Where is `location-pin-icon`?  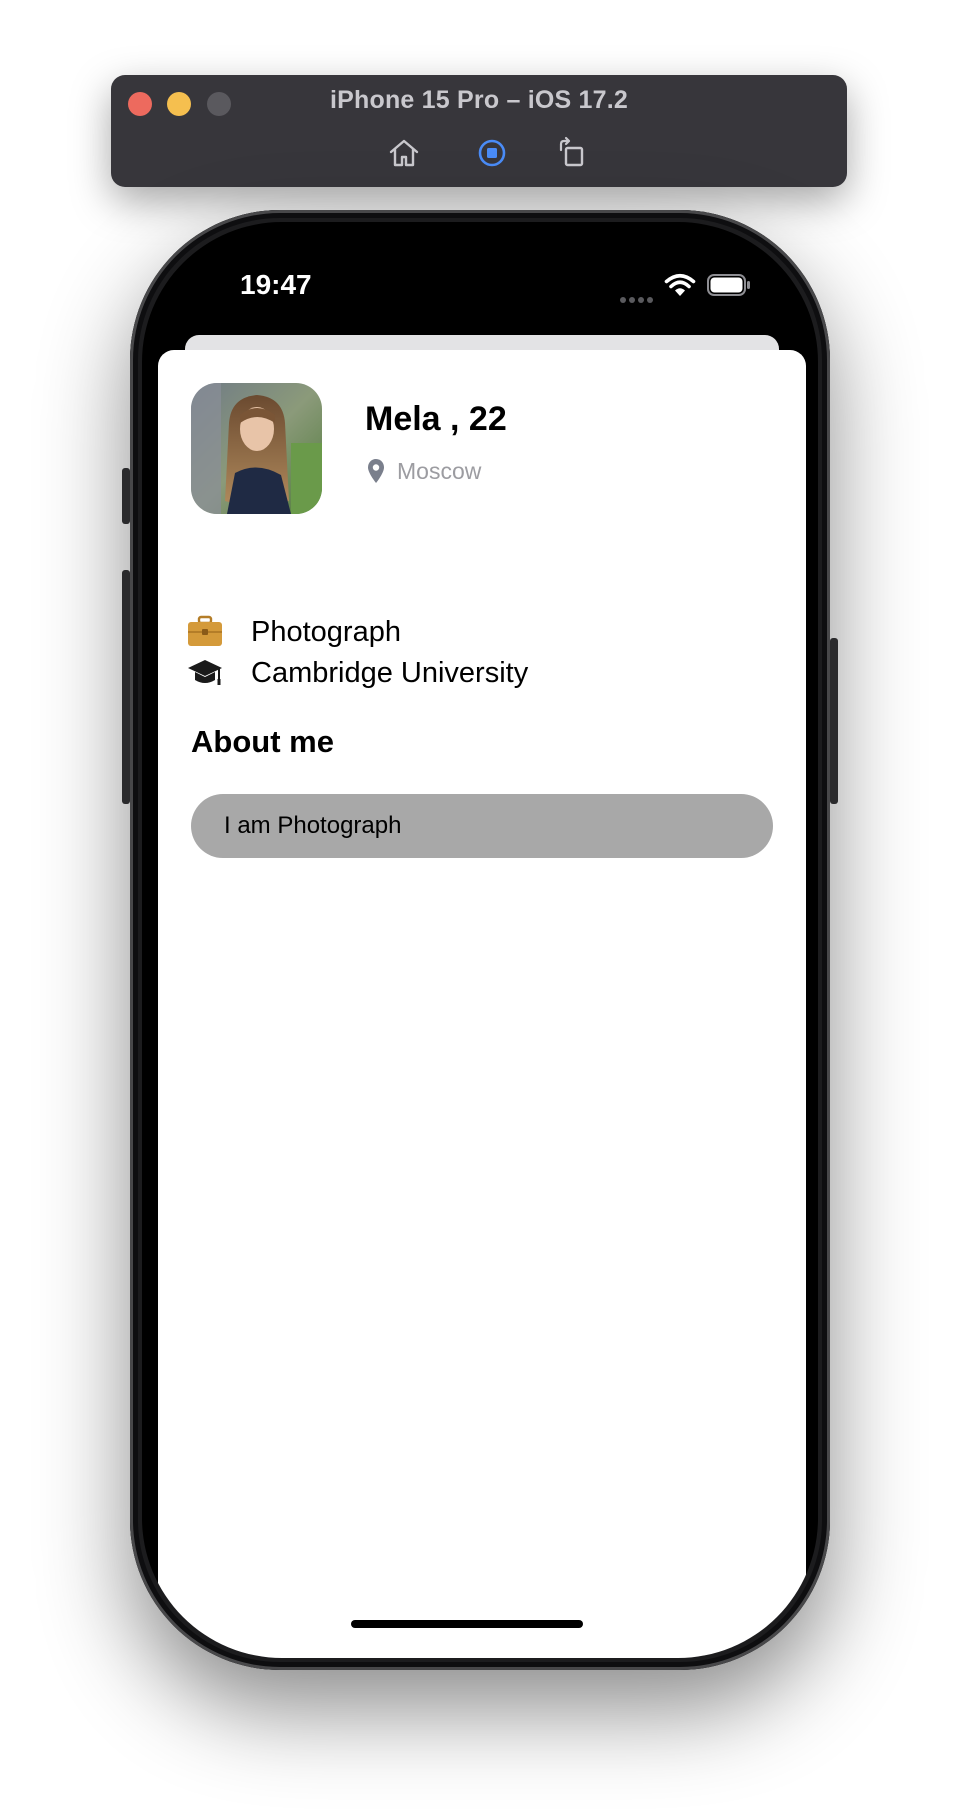
location-pin-icon is located at coordinates (376, 471).